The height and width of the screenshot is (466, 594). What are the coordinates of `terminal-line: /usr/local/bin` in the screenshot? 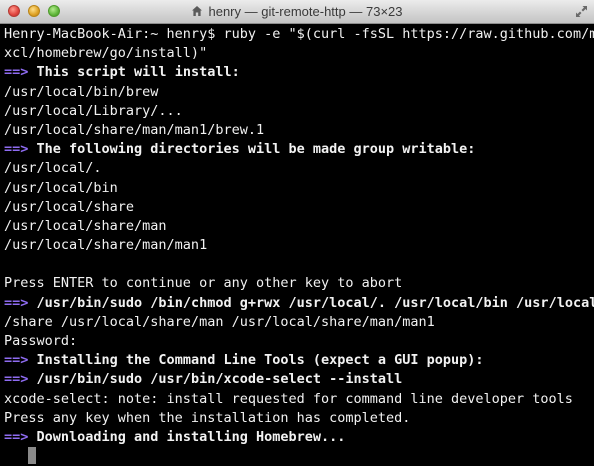 It's located at (299, 188).